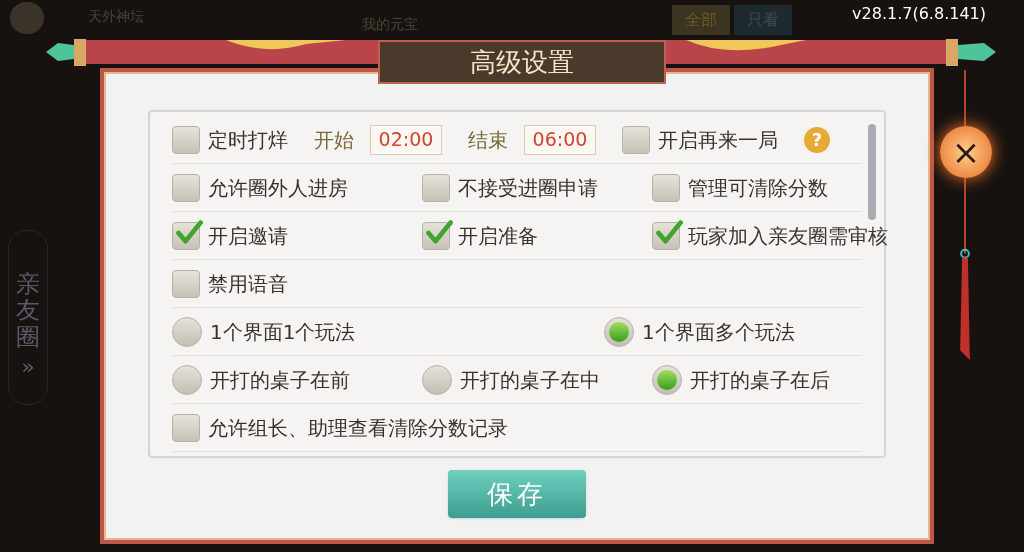 Image resolution: width=1024 pixels, height=552 pixels. Describe the element at coordinates (770, 235) in the screenshot. I see `checkbox-option: 玩家加入亲友圈需审核` at that location.